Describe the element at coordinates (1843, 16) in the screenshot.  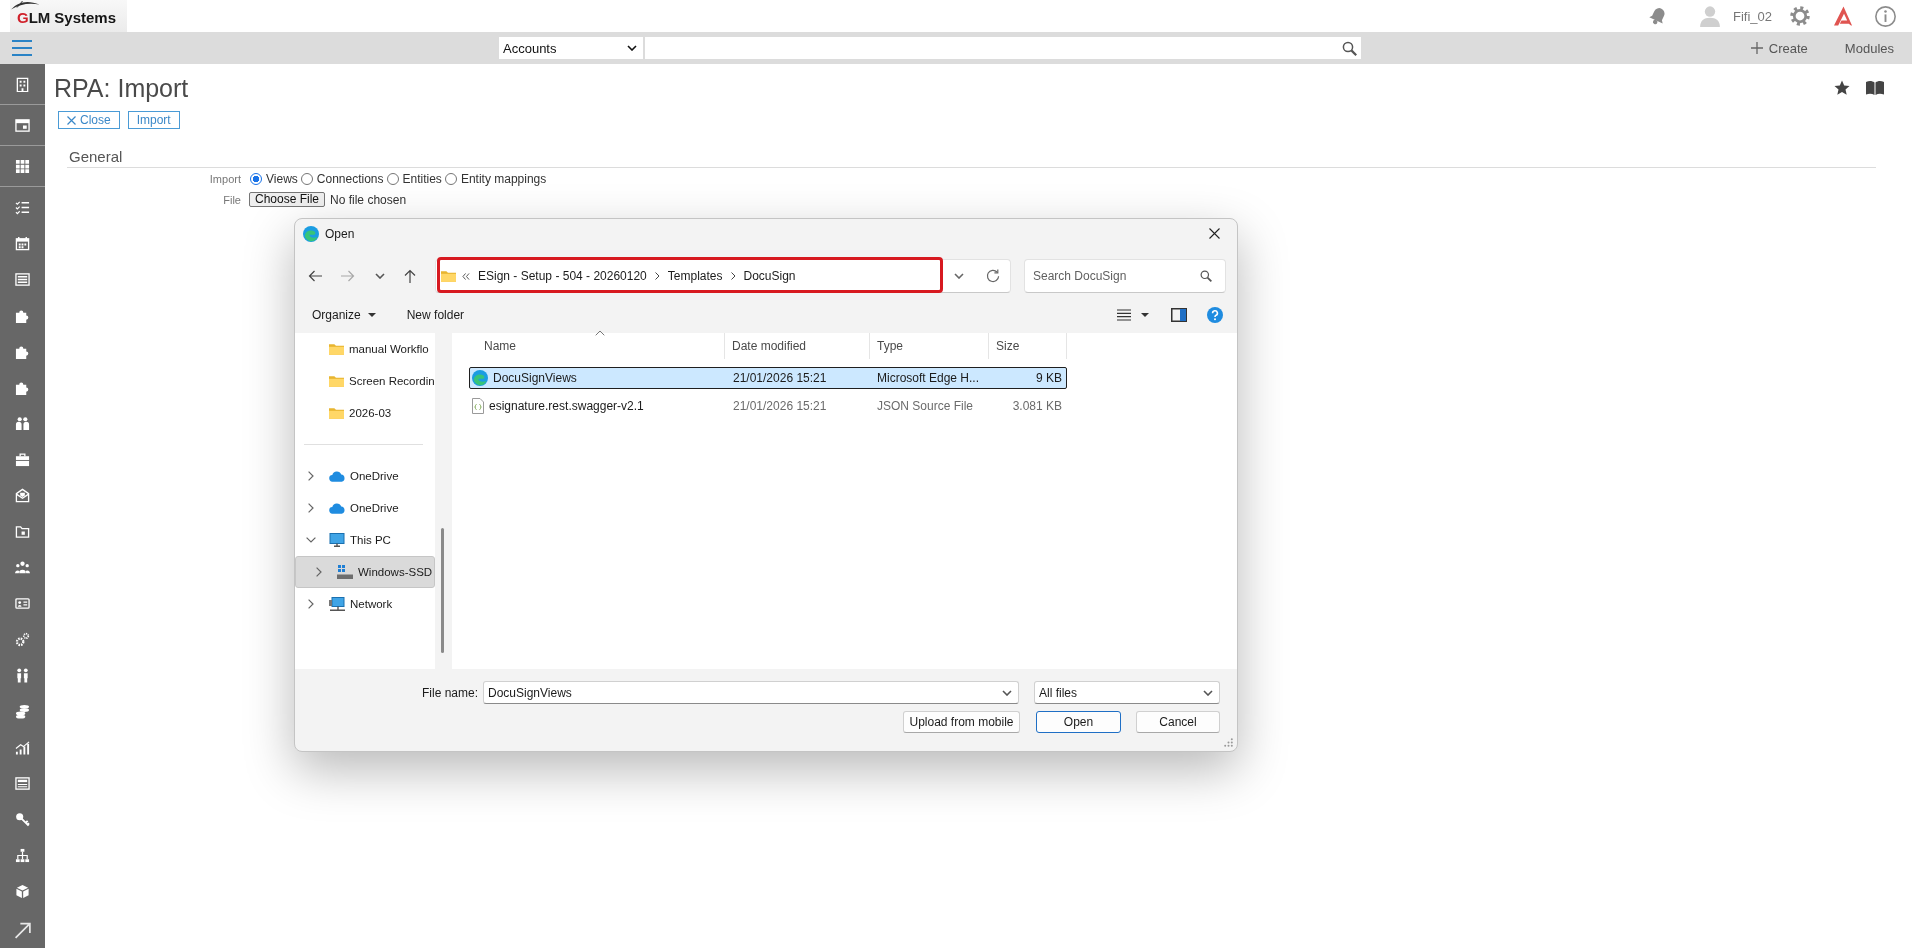
I see `triangle-logo-icon` at that location.